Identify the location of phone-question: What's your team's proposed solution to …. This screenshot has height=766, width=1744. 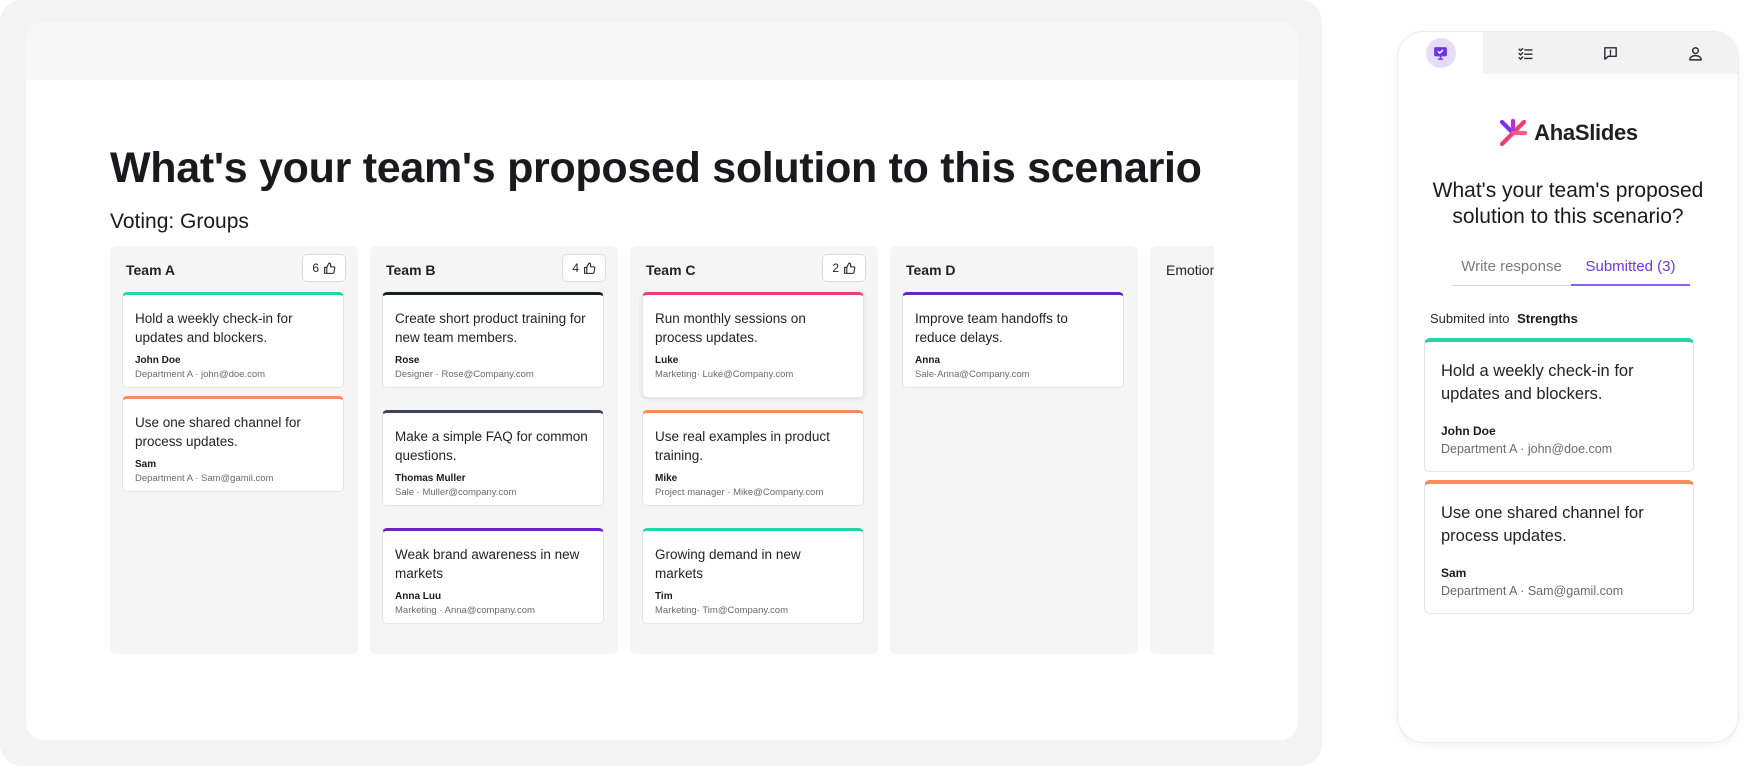
(1568, 203).